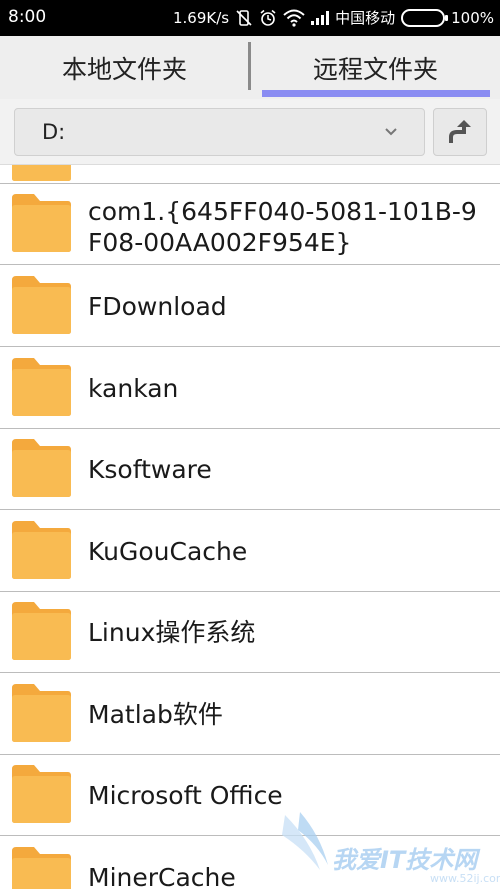 The height and width of the screenshot is (889, 500). Describe the element at coordinates (250, 551) in the screenshot. I see `list-item: KuGouCache` at that location.